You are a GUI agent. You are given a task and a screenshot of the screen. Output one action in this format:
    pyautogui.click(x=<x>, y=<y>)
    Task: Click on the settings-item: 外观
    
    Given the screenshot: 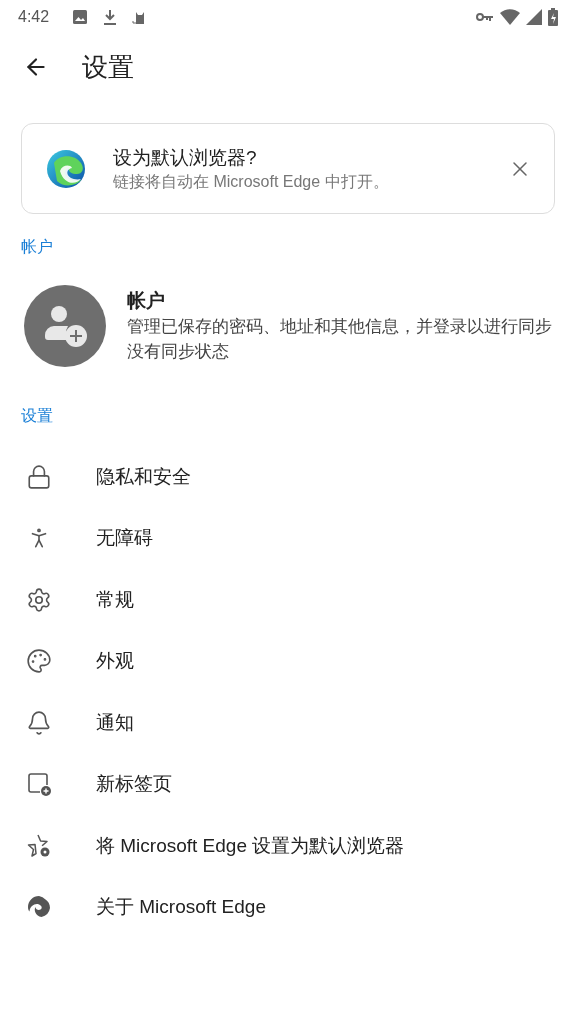 What is the action you would take?
    pyautogui.click(x=288, y=661)
    